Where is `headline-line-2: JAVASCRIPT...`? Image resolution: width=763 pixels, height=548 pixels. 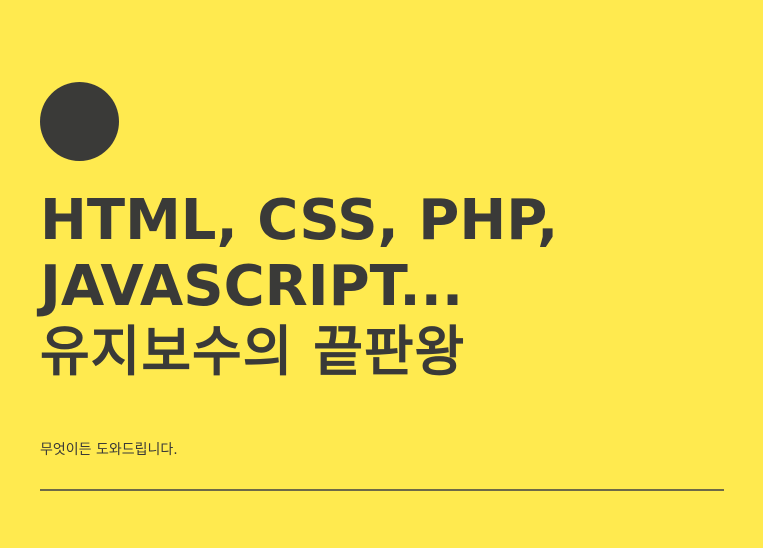
headline-line-2: JAVASCRIPT... is located at coordinates (252, 286).